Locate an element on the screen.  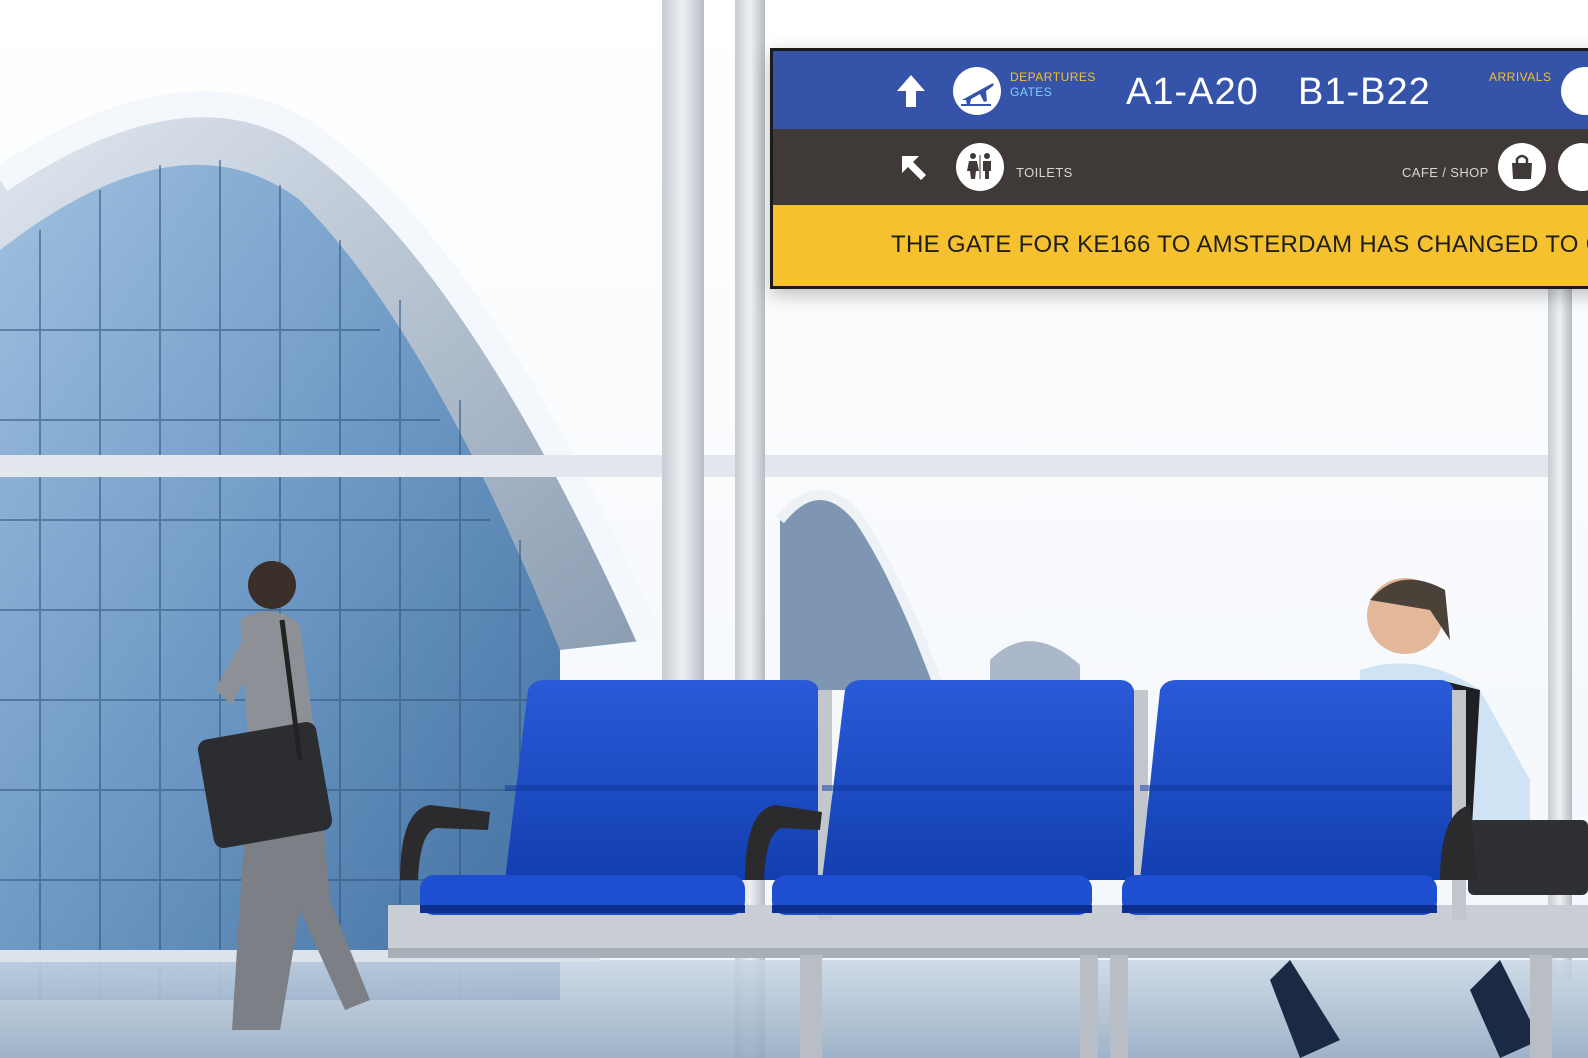
gate-range-a: A1-A20 is located at coordinates (1192, 92).